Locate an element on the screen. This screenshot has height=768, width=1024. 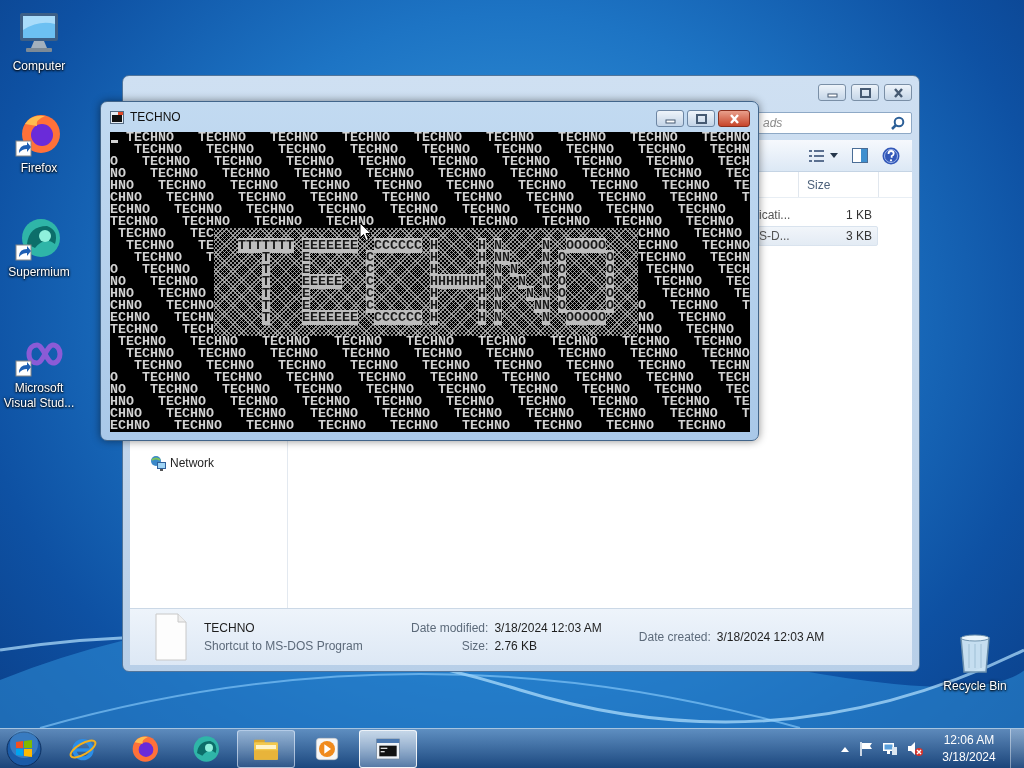
search-icon is located at coordinates (898, 123).